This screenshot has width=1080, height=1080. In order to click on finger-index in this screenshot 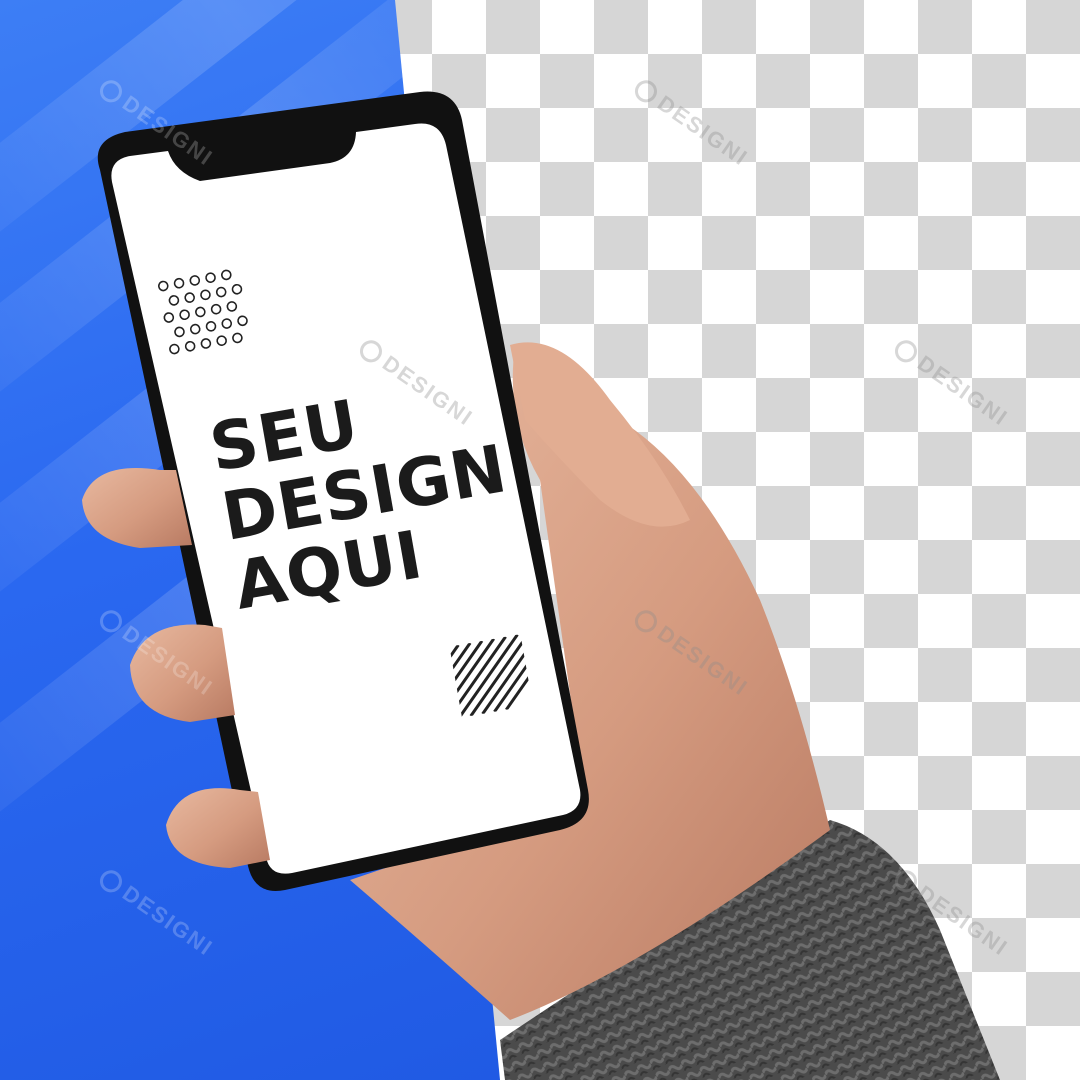, I will do `click(137, 508)`.